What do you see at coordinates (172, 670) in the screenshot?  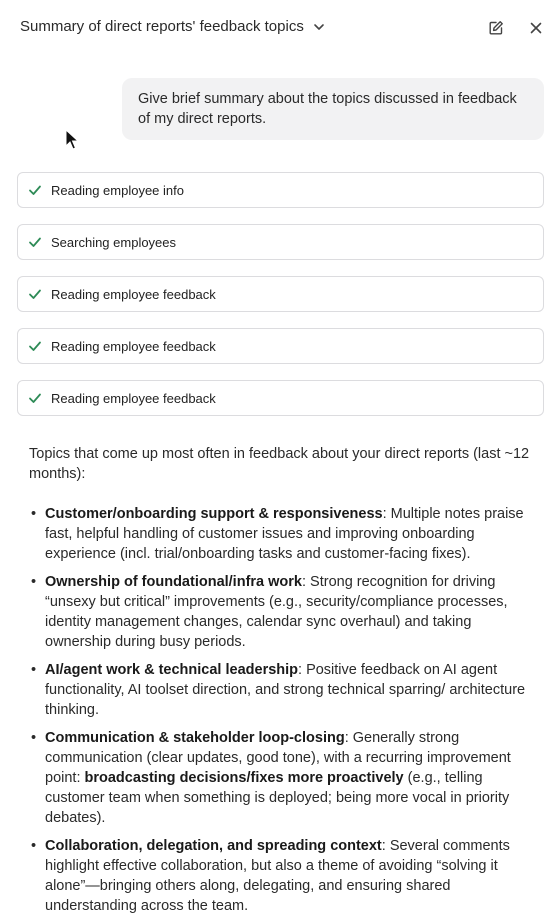 I see `topic-title: AI/agent work & technical leadership` at bounding box center [172, 670].